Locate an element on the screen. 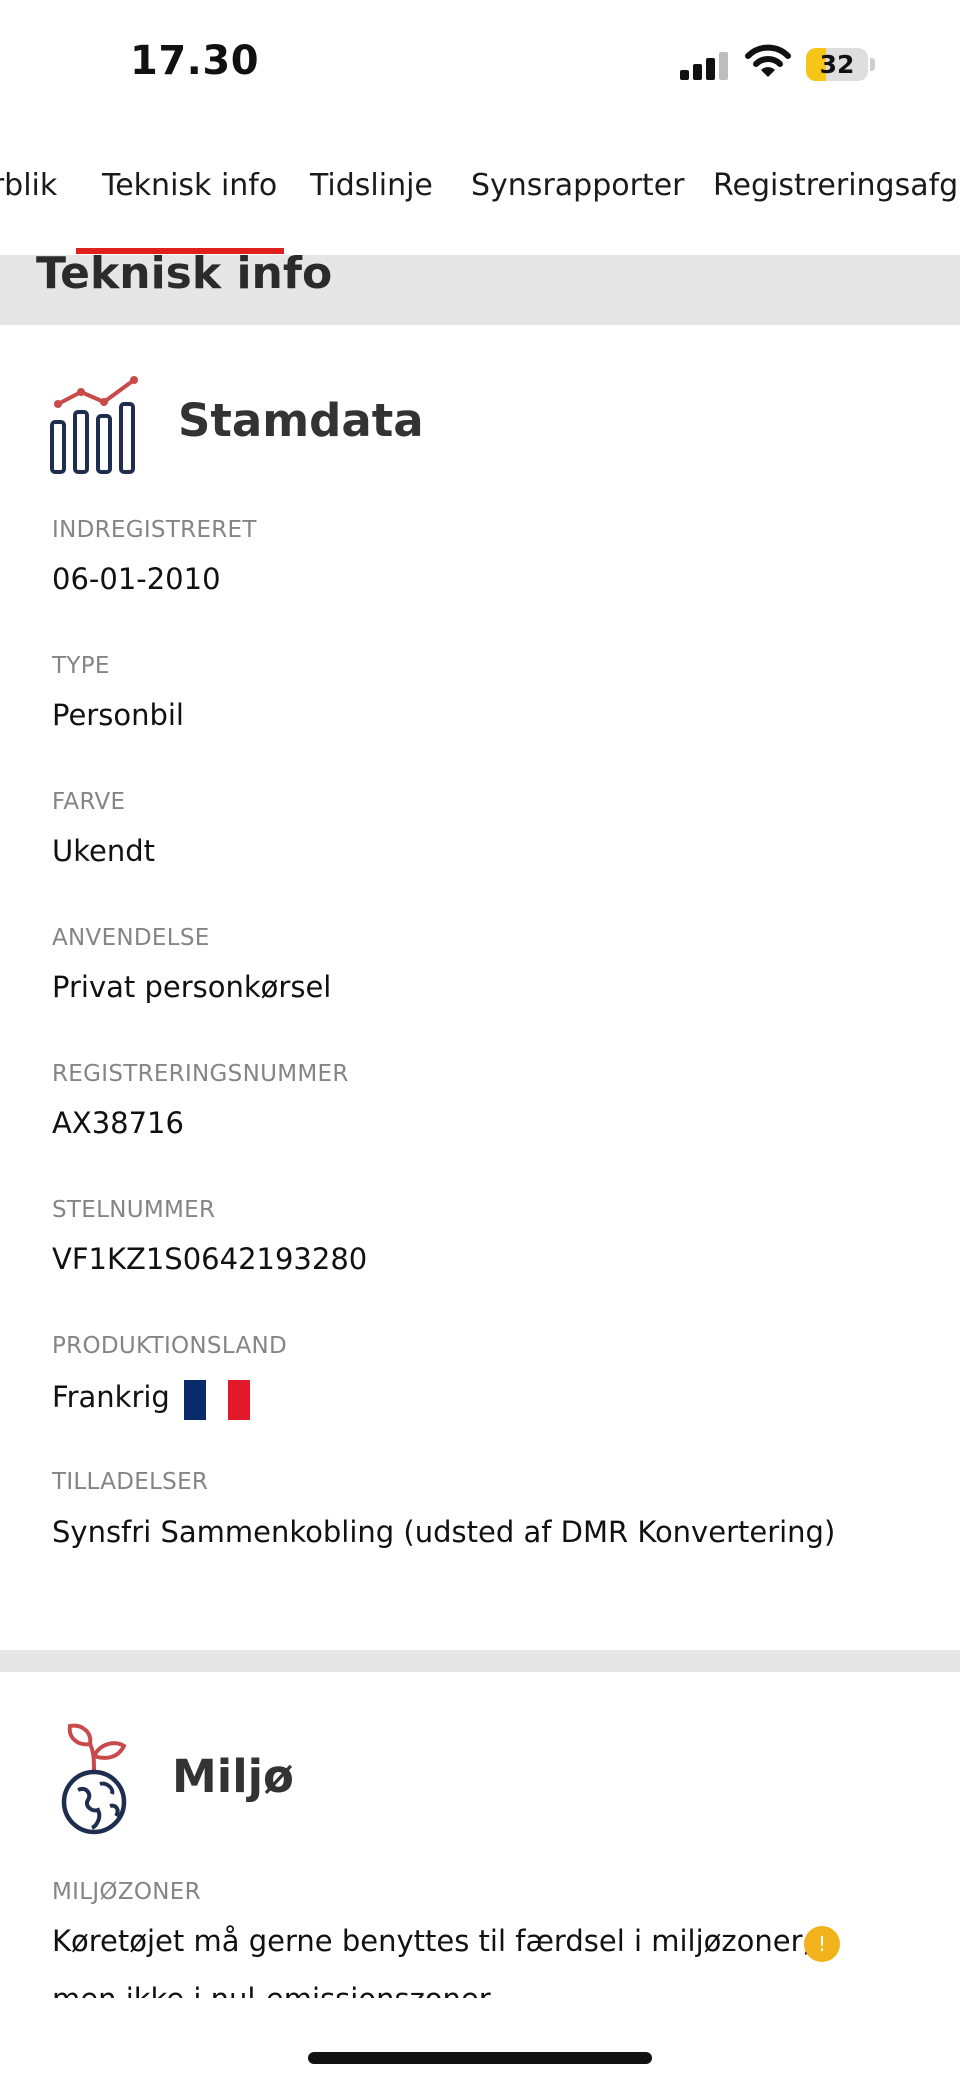 The height and width of the screenshot is (2081, 960). battery-icon: 32 is located at coordinates (837, 64).